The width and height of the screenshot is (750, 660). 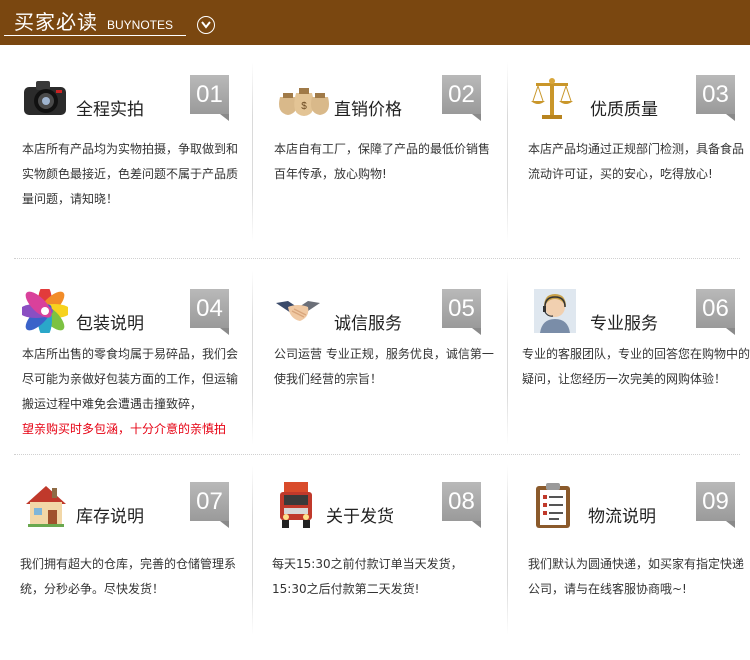 What do you see at coordinates (209, 505) in the screenshot?
I see `card-number-badge: 07` at bounding box center [209, 505].